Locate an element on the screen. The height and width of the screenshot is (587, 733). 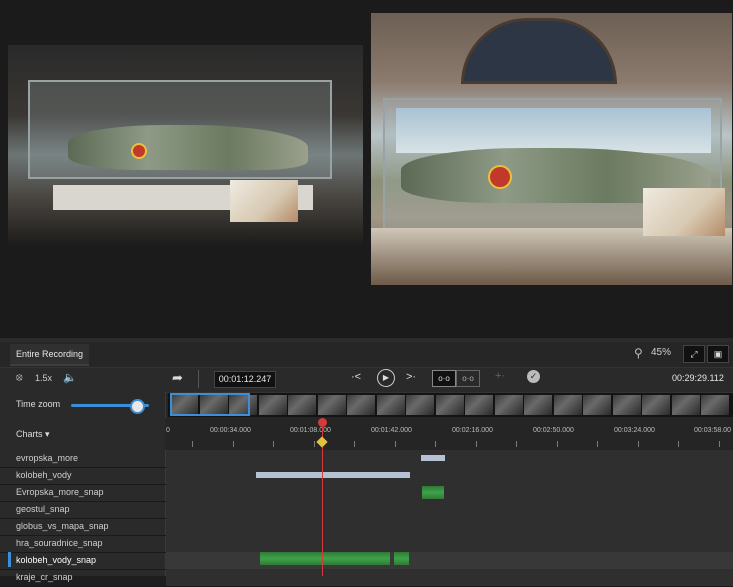
thumbnail-selection is located at coordinates (210, 404).